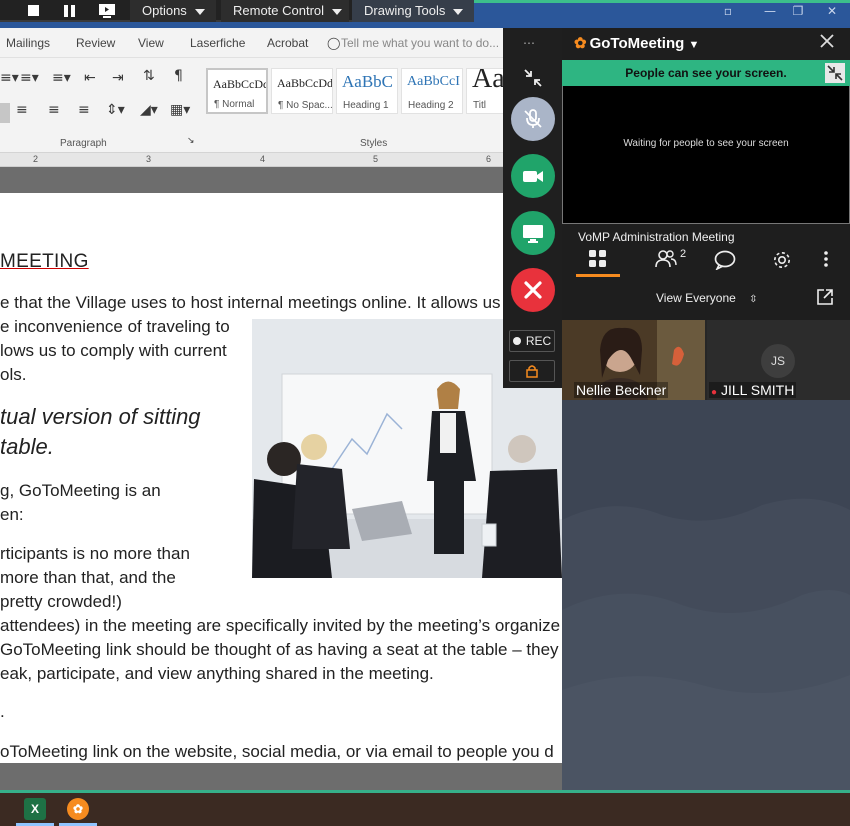  I want to click on avatar: JS, so click(778, 361).